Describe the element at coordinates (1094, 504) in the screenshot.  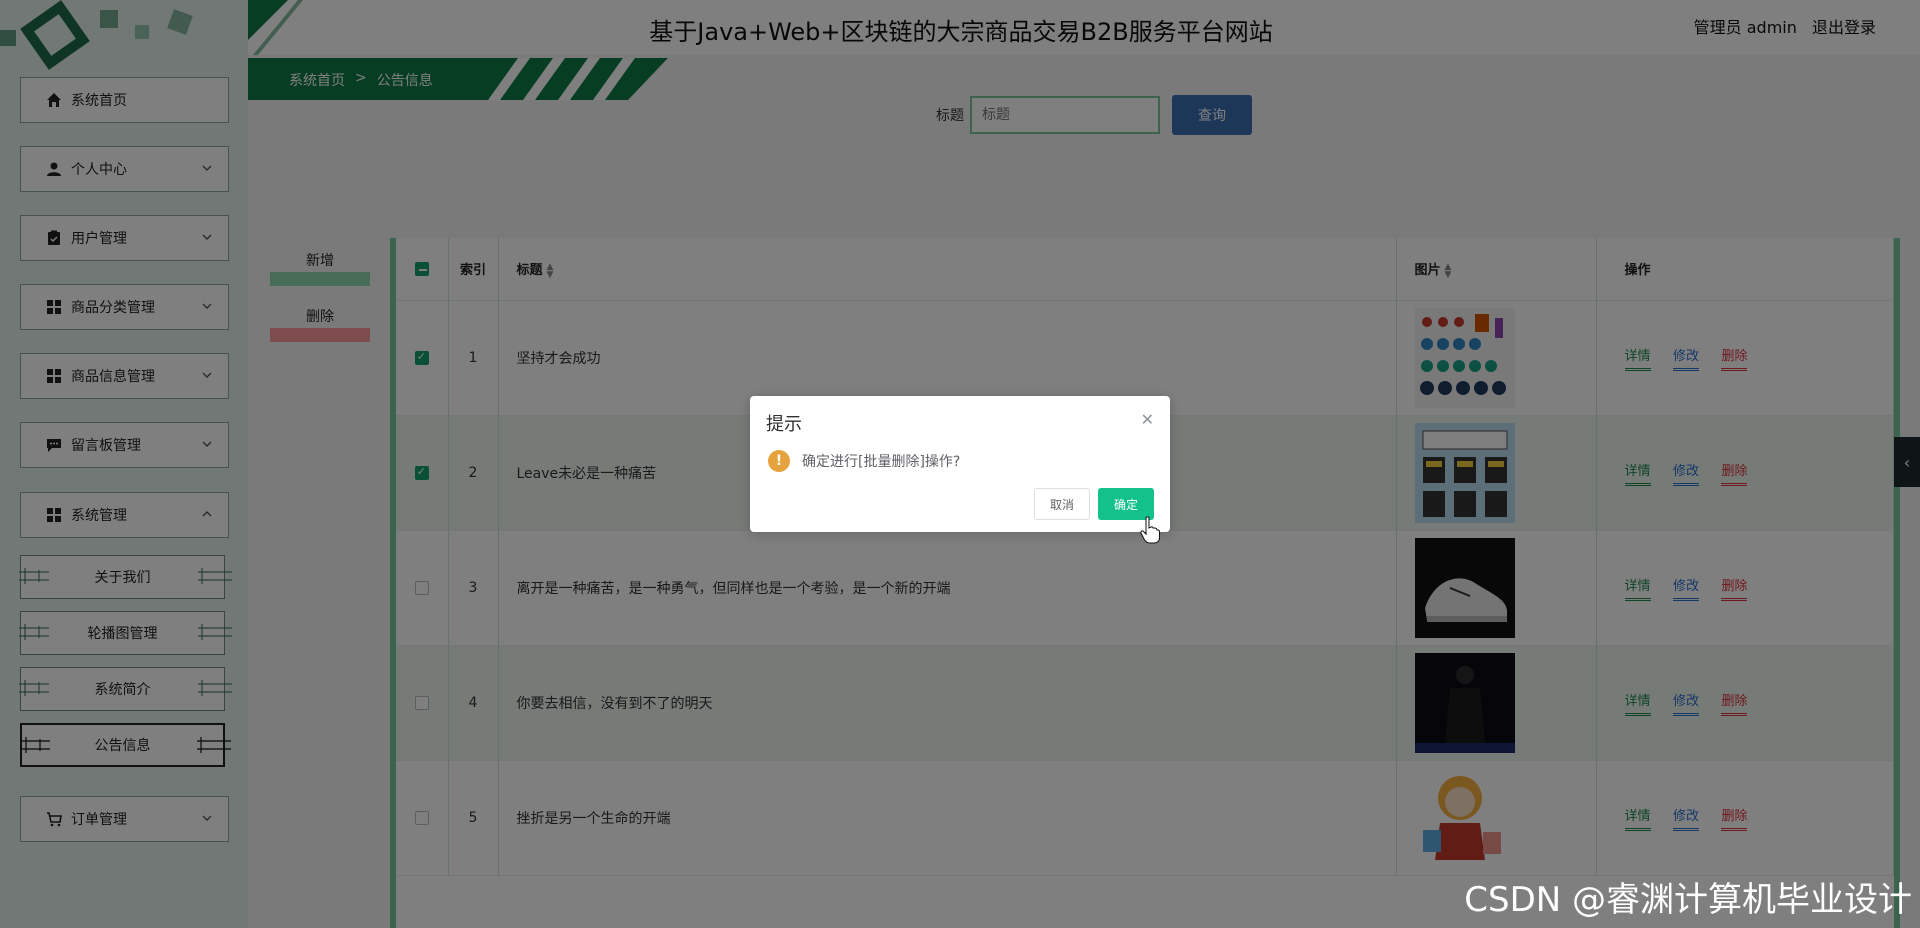
I see `dialog-buttons: 取消 确定` at that location.